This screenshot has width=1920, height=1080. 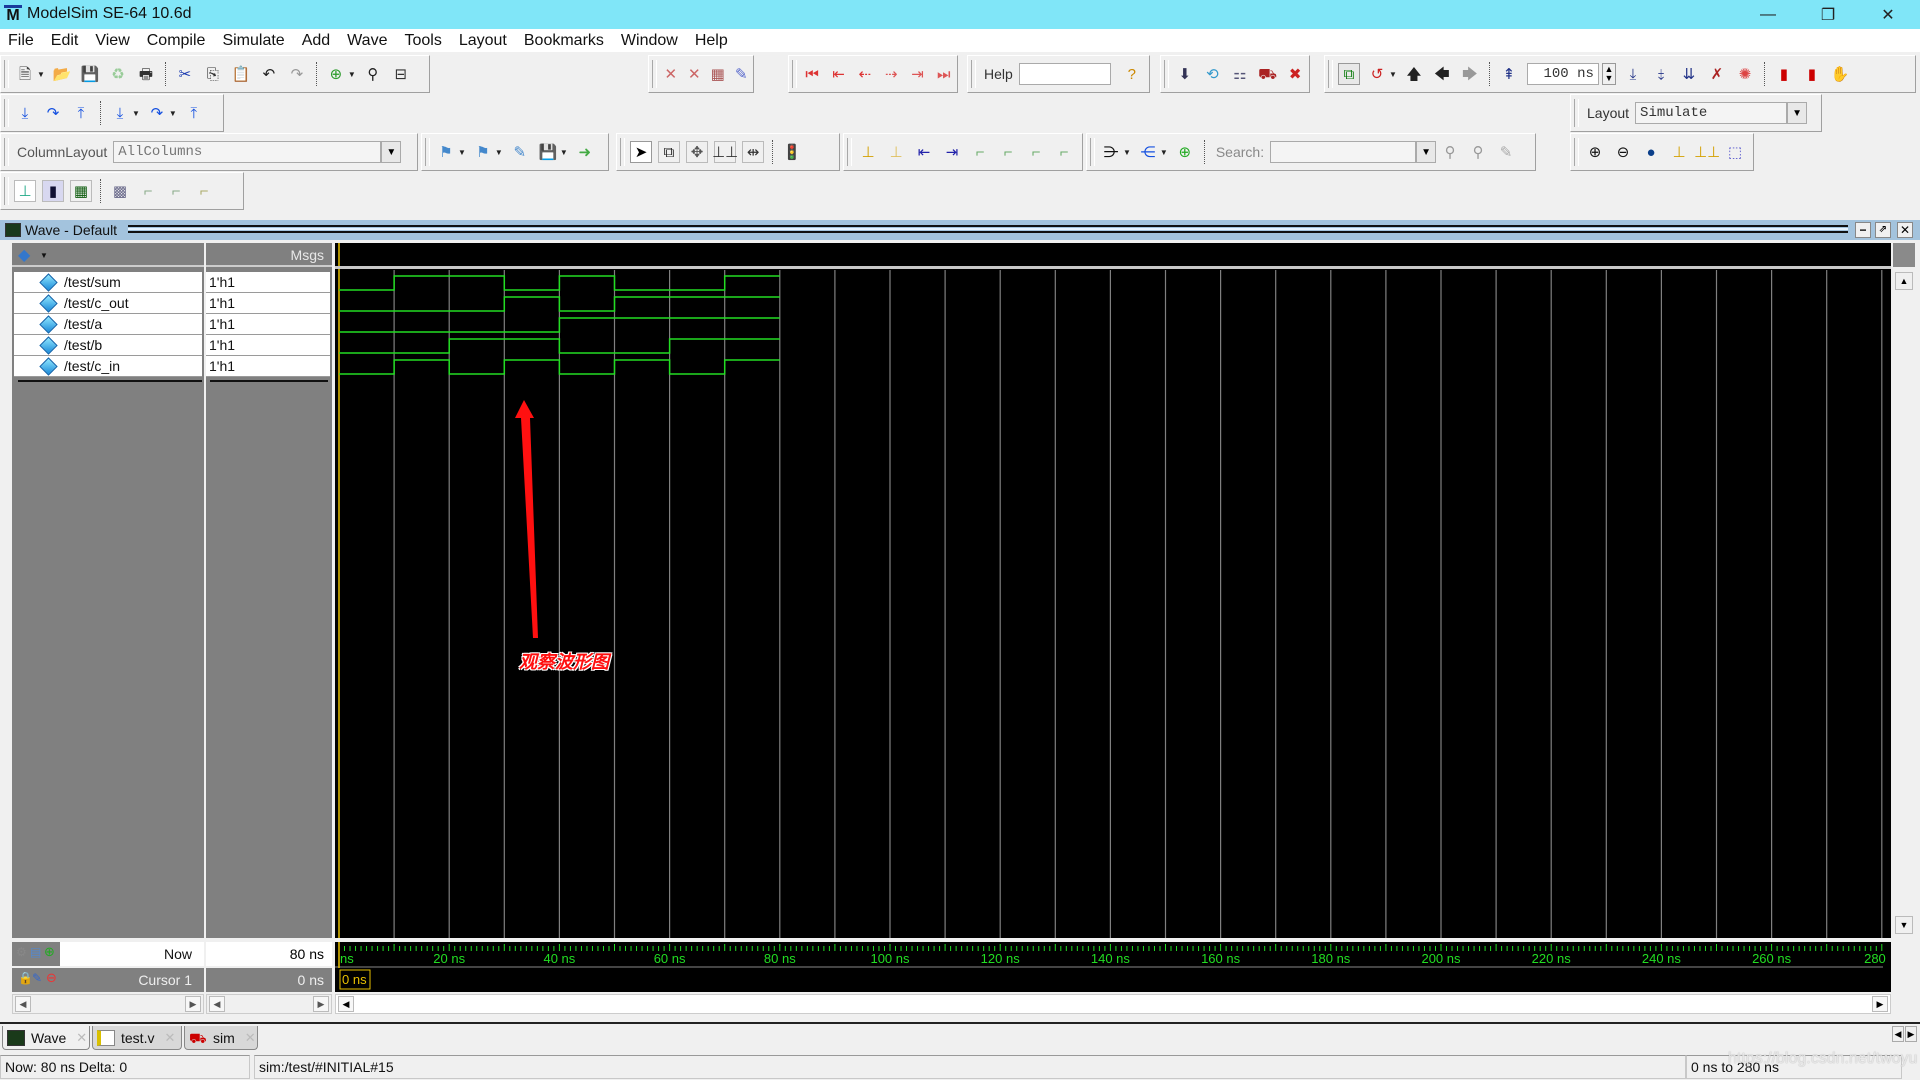 I want to click on up-arrow-icon: 🡅, so click(x=1414, y=74).